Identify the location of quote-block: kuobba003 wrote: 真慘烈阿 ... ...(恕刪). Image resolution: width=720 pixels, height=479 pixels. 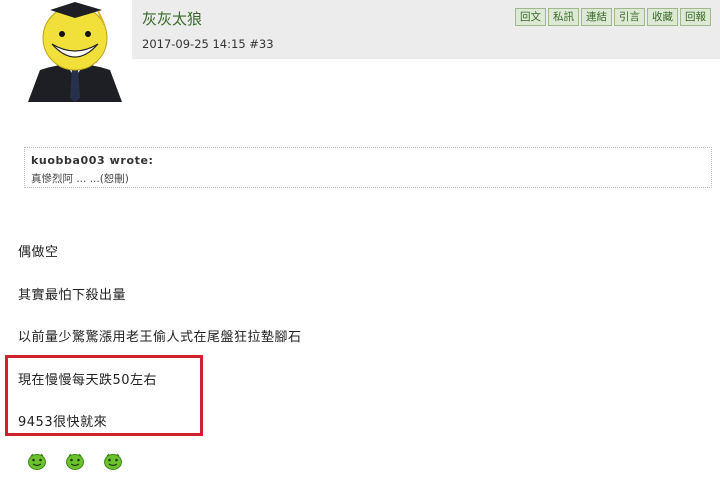
(368, 167).